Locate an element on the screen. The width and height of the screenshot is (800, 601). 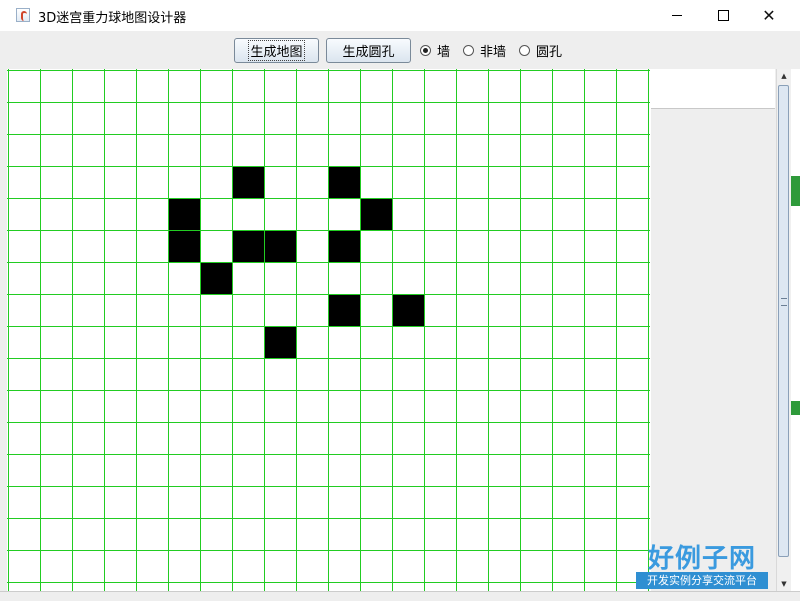
java-app-icon is located at coordinates (23, 15).